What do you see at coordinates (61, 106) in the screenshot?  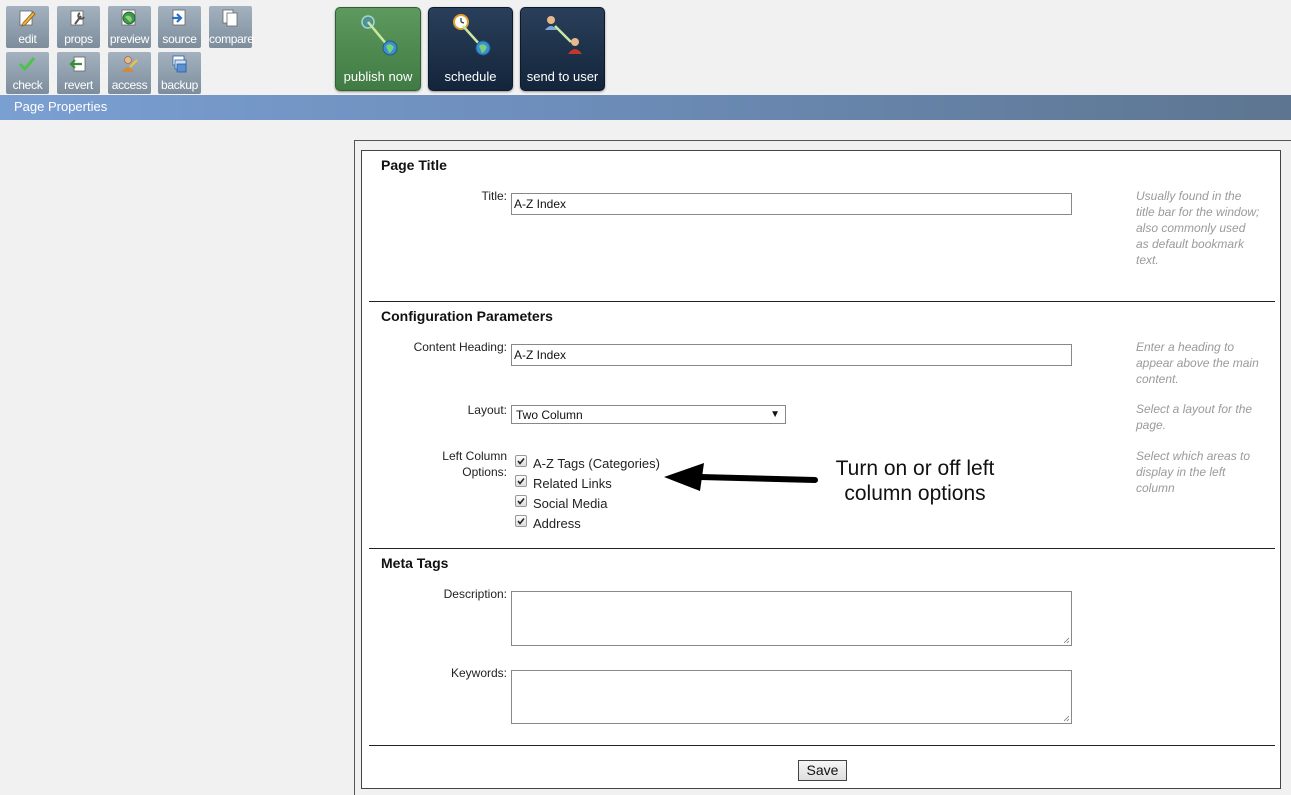 I see `page-properties-title: Page Properties` at bounding box center [61, 106].